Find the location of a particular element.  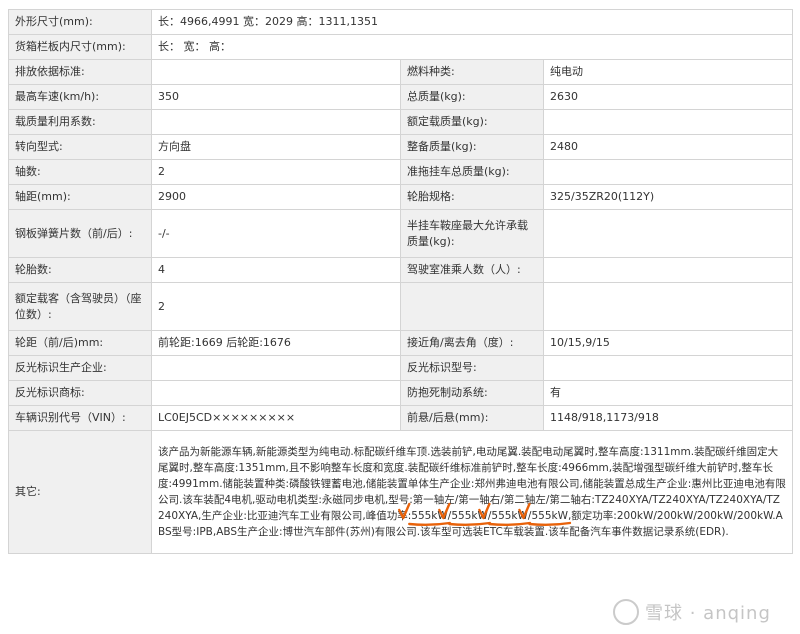

row-value: 10/15,9/15 is located at coordinates (668, 343).